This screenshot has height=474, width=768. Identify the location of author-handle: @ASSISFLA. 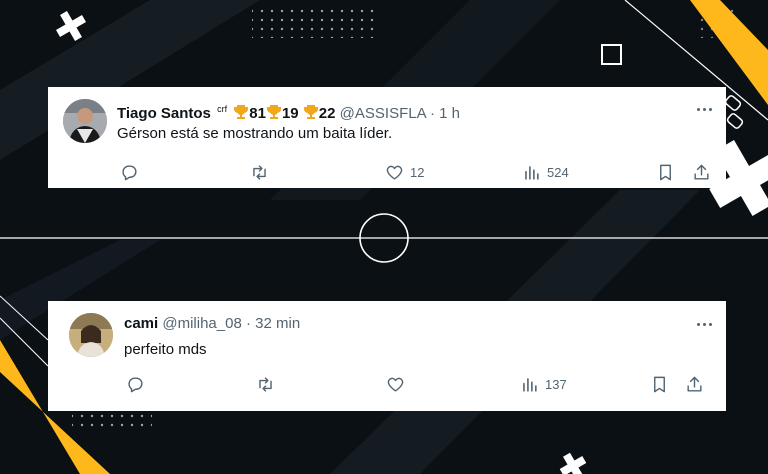
(383, 113).